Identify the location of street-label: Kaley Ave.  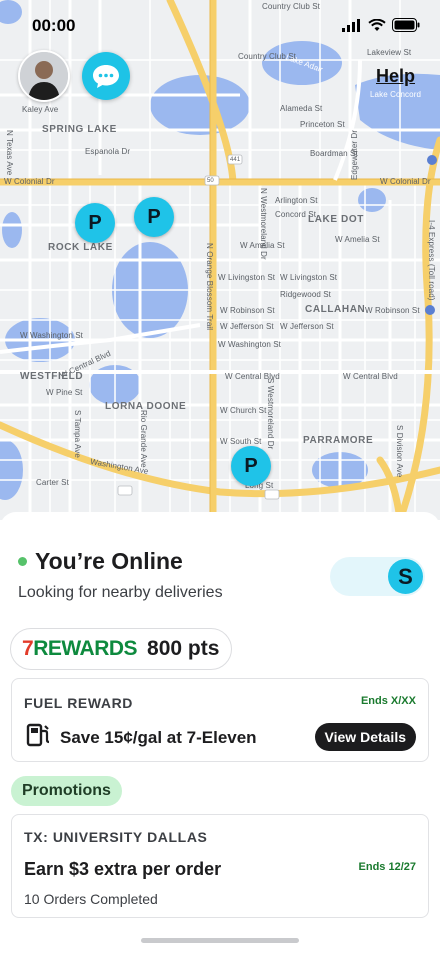
(40, 109).